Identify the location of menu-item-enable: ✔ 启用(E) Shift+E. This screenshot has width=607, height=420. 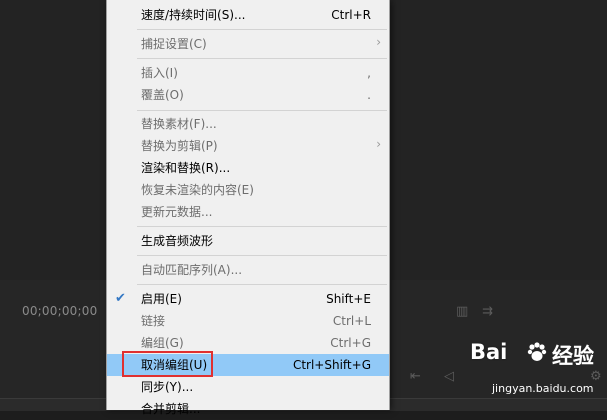
(248, 299).